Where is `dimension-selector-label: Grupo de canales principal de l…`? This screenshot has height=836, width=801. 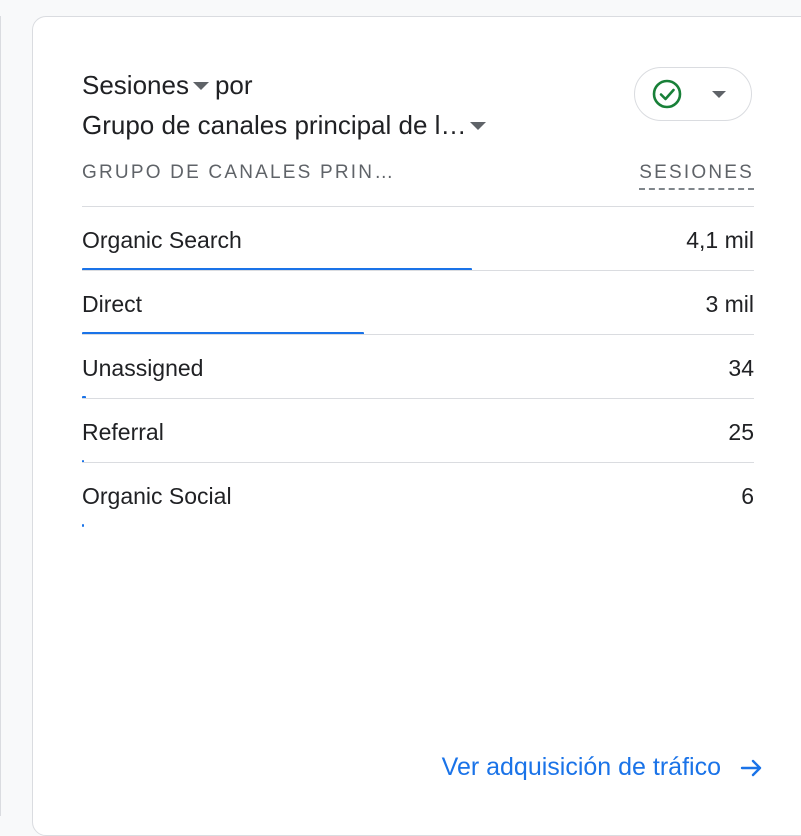 dimension-selector-label: Grupo de canales principal de l… is located at coordinates (274, 125).